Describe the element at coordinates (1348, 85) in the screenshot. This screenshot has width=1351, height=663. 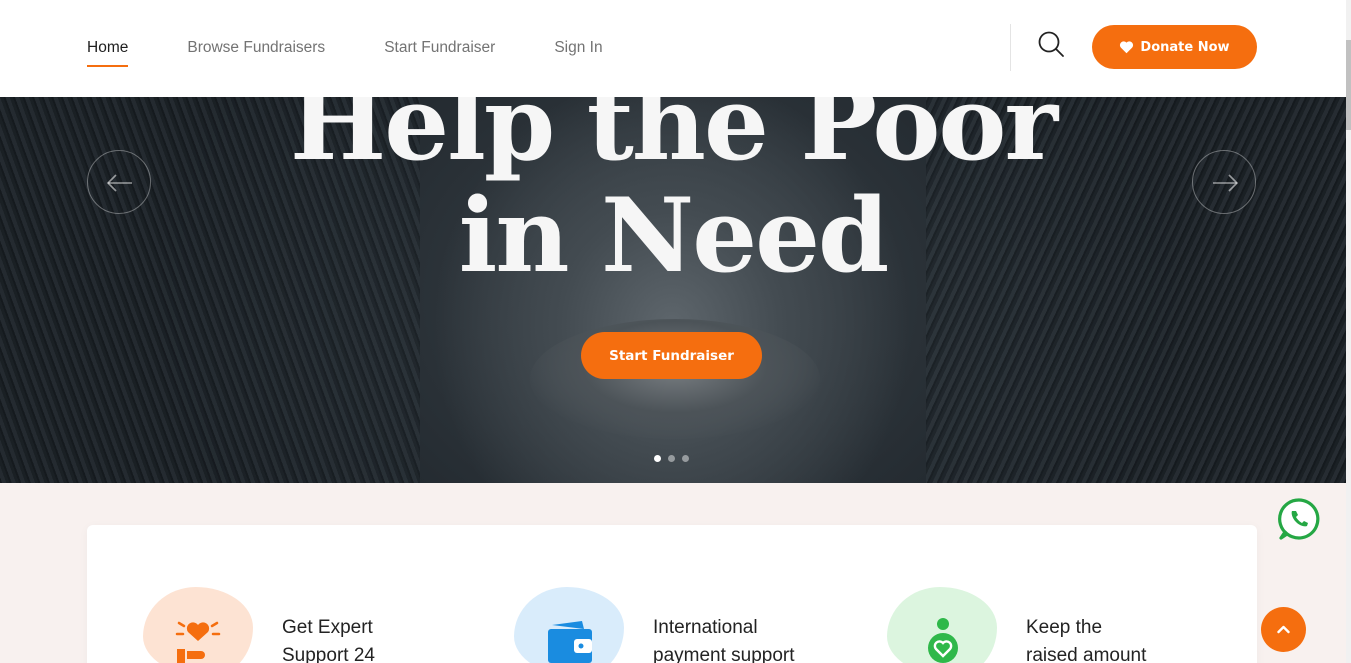
I see `scrollbar-thumb` at that location.